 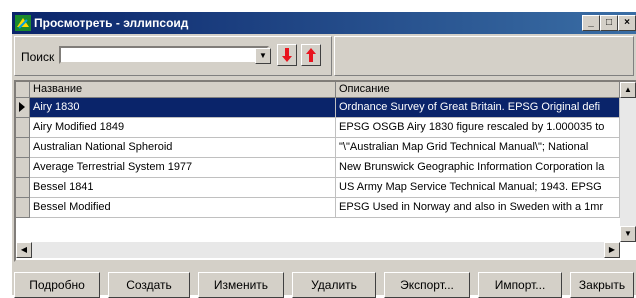 I want to click on scroll-up-button: ▲, so click(x=628, y=90).